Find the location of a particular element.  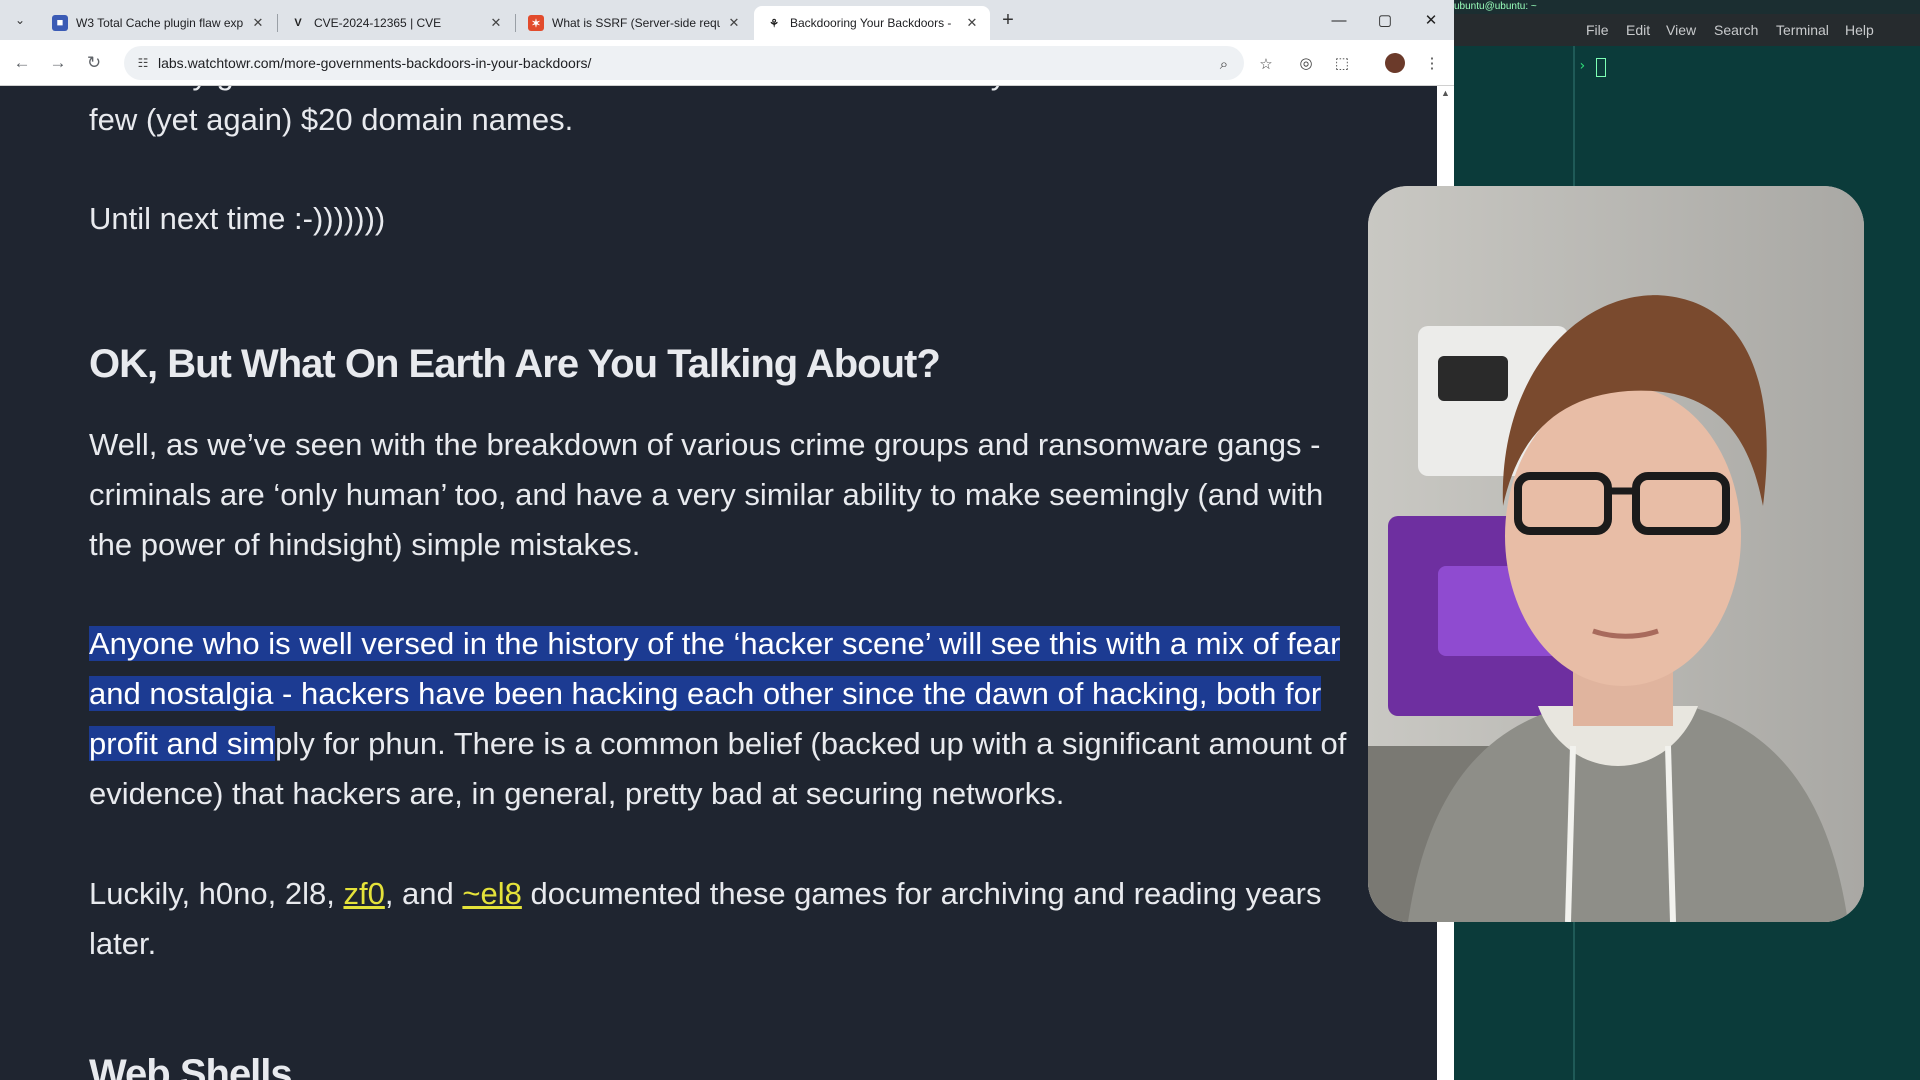

article-paragraph-continued: few (yet again) $20 domain names. is located at coordinates (331, 119).